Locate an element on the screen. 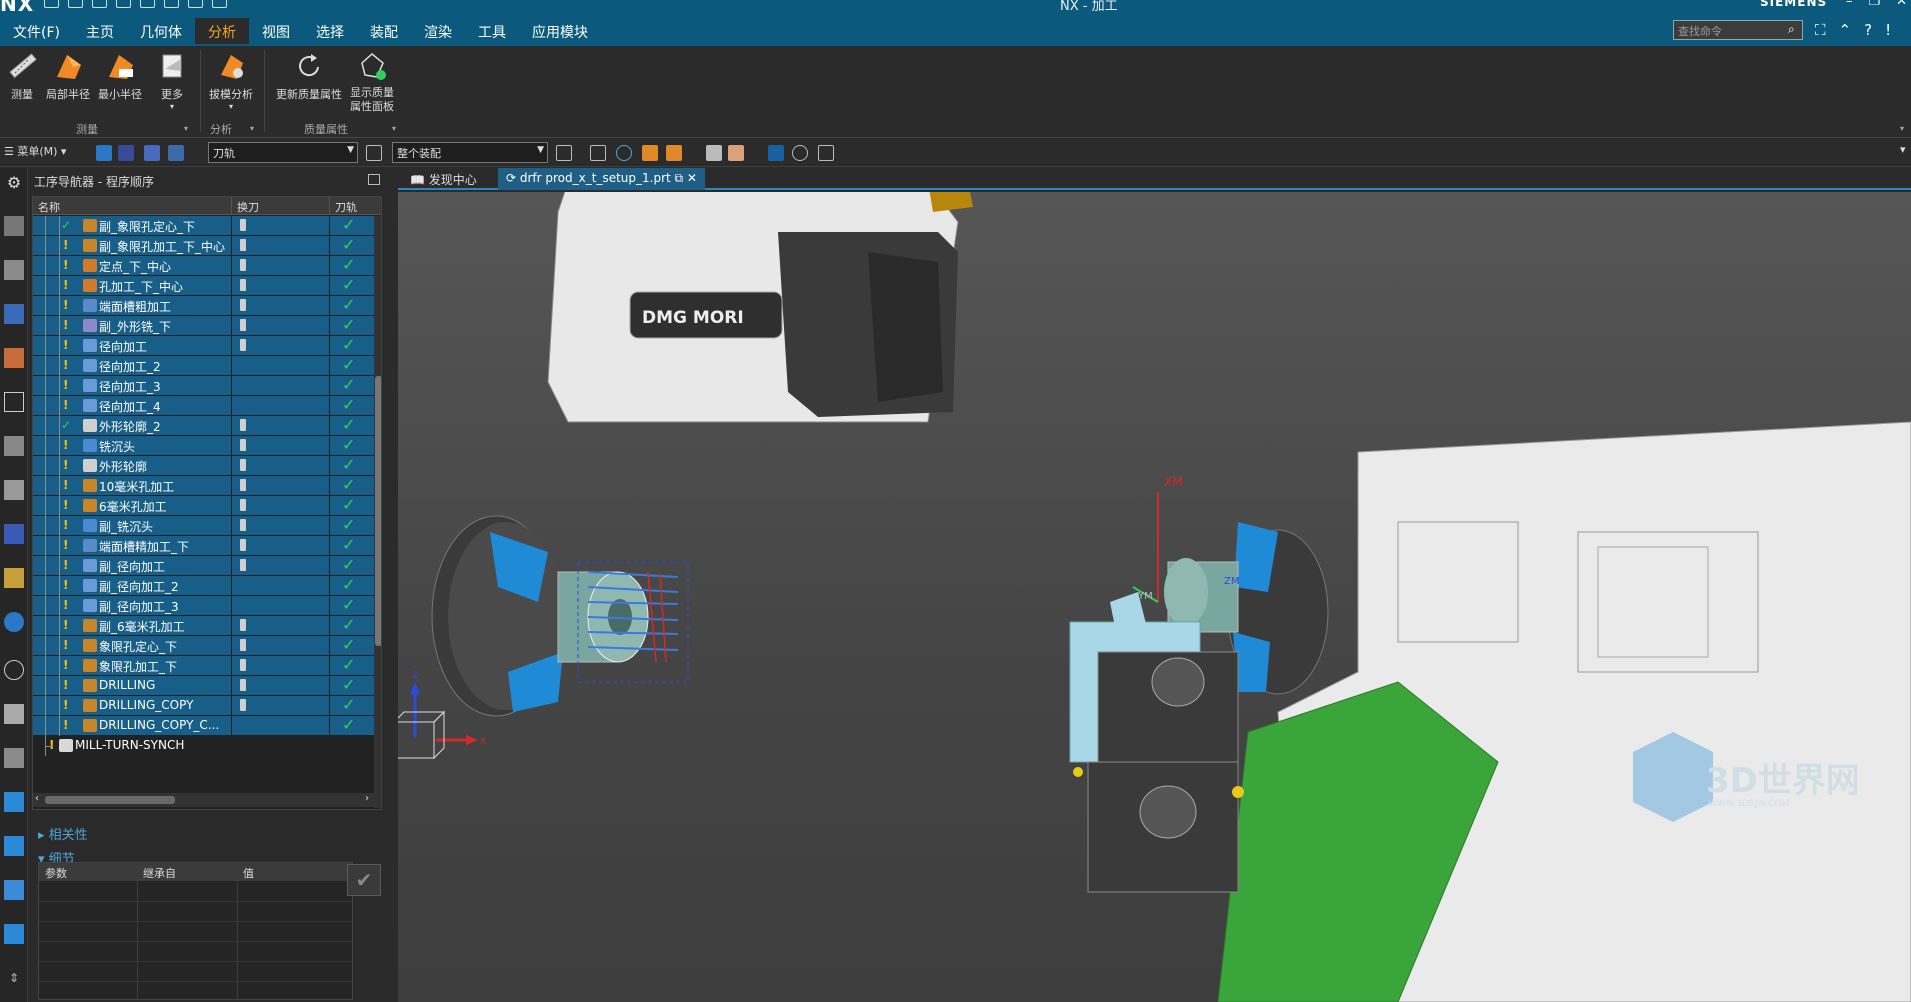  panel-pin-icon is located at coordinates (374, 179).